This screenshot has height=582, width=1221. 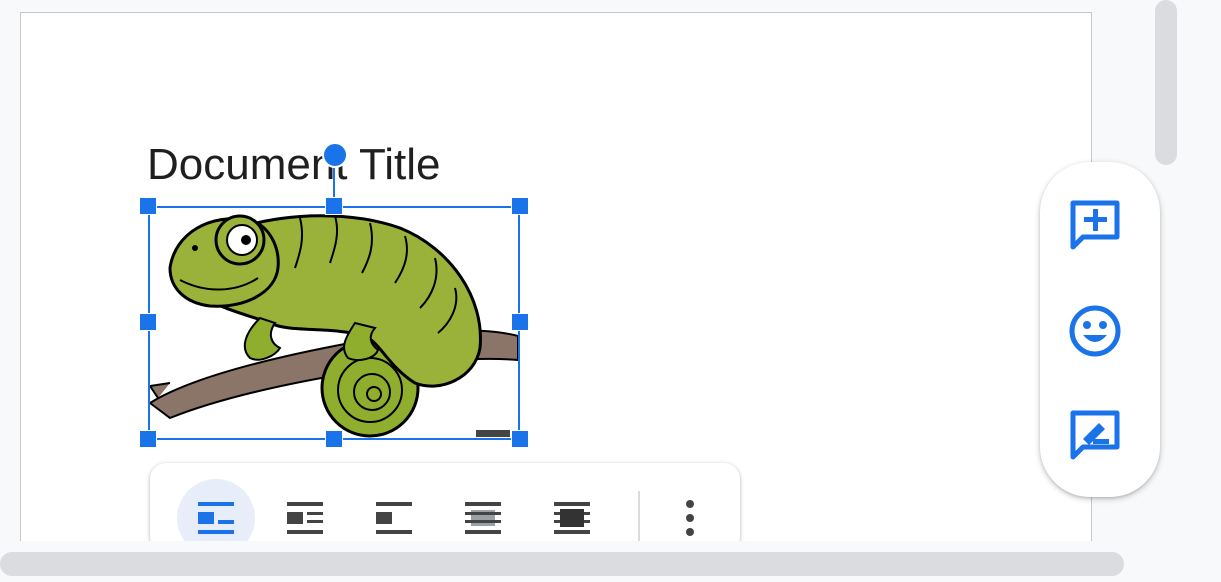 What do you see at coordinates (520, 322) in the screenshot?
I see `resize-handle-right` at bounding box center [520, 322].